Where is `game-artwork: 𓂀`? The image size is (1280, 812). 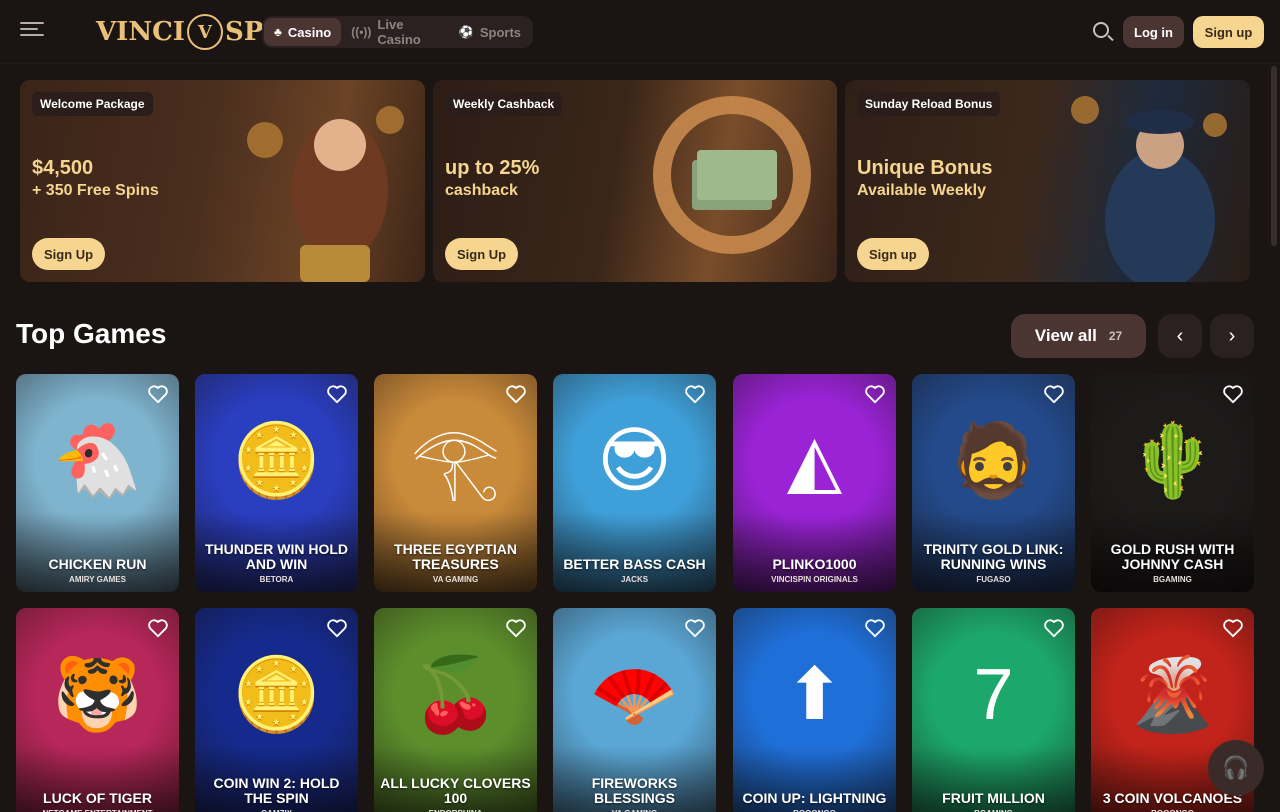 game-artwork: 𓂀 is located at coordinates (455, 461).